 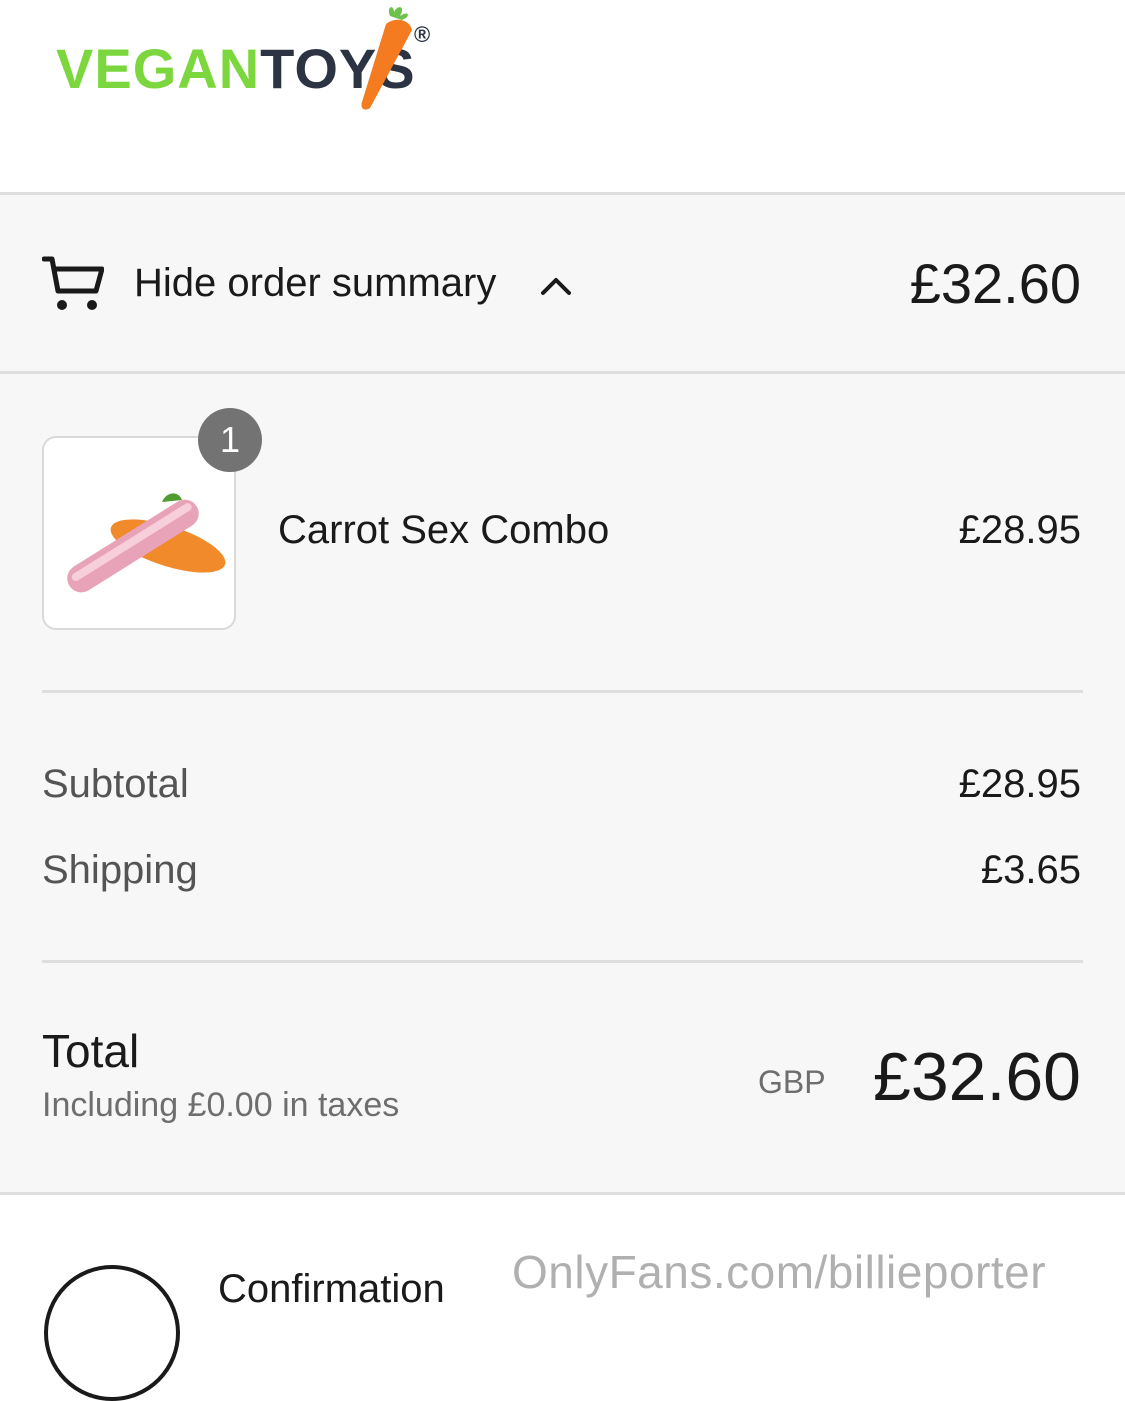 I want to click on confirmation-step-label: Confirmation, so click(x=331, y=1289).